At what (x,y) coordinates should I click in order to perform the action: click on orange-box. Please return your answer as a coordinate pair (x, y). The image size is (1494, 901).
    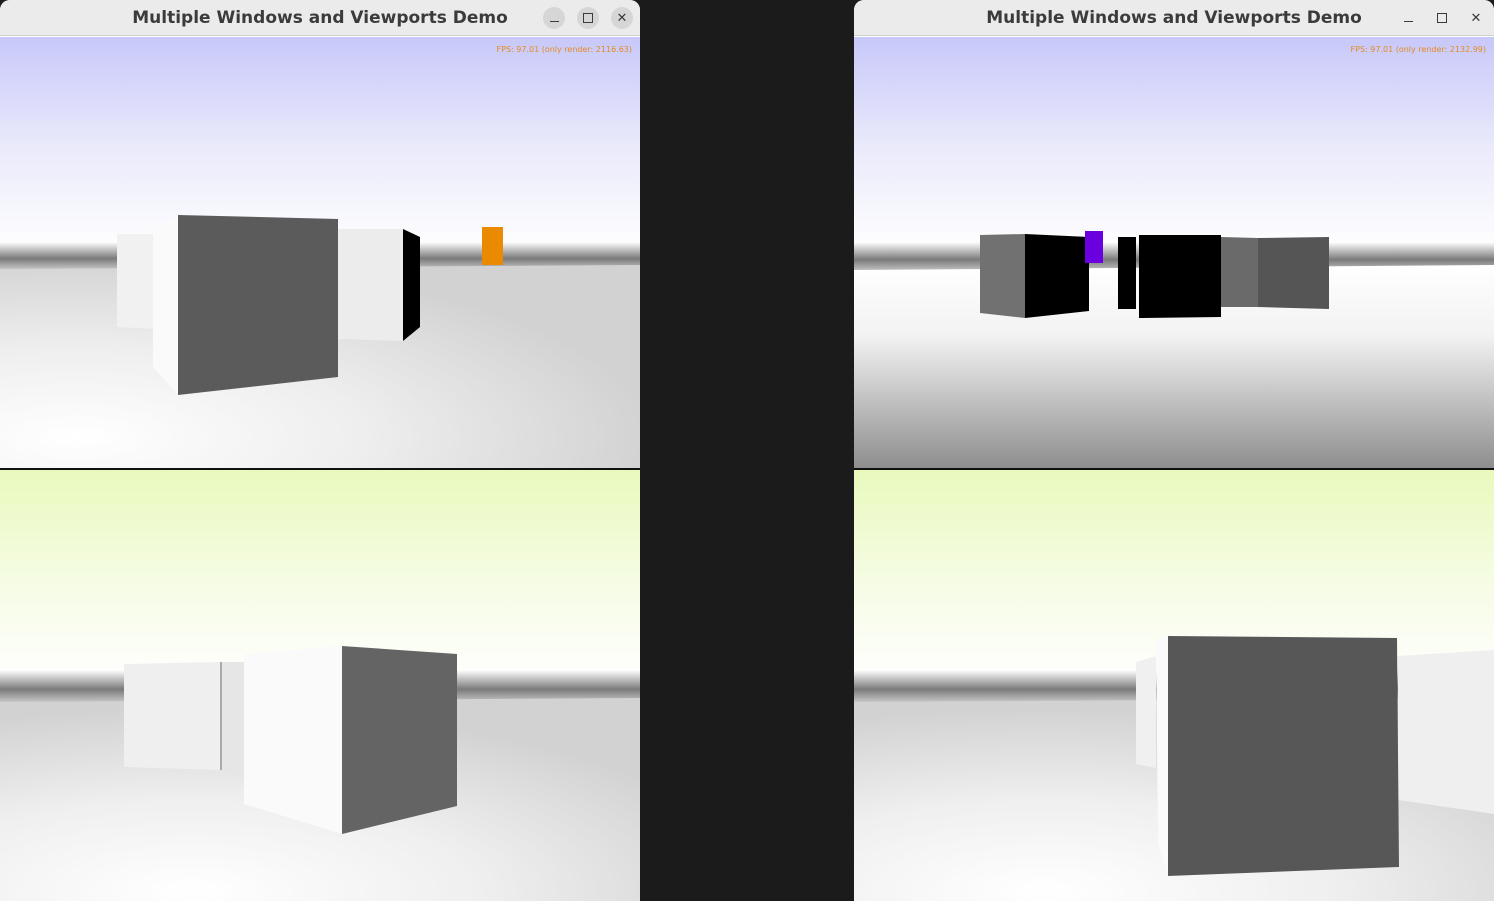
    Looking at the image, I should click on (492, 246).